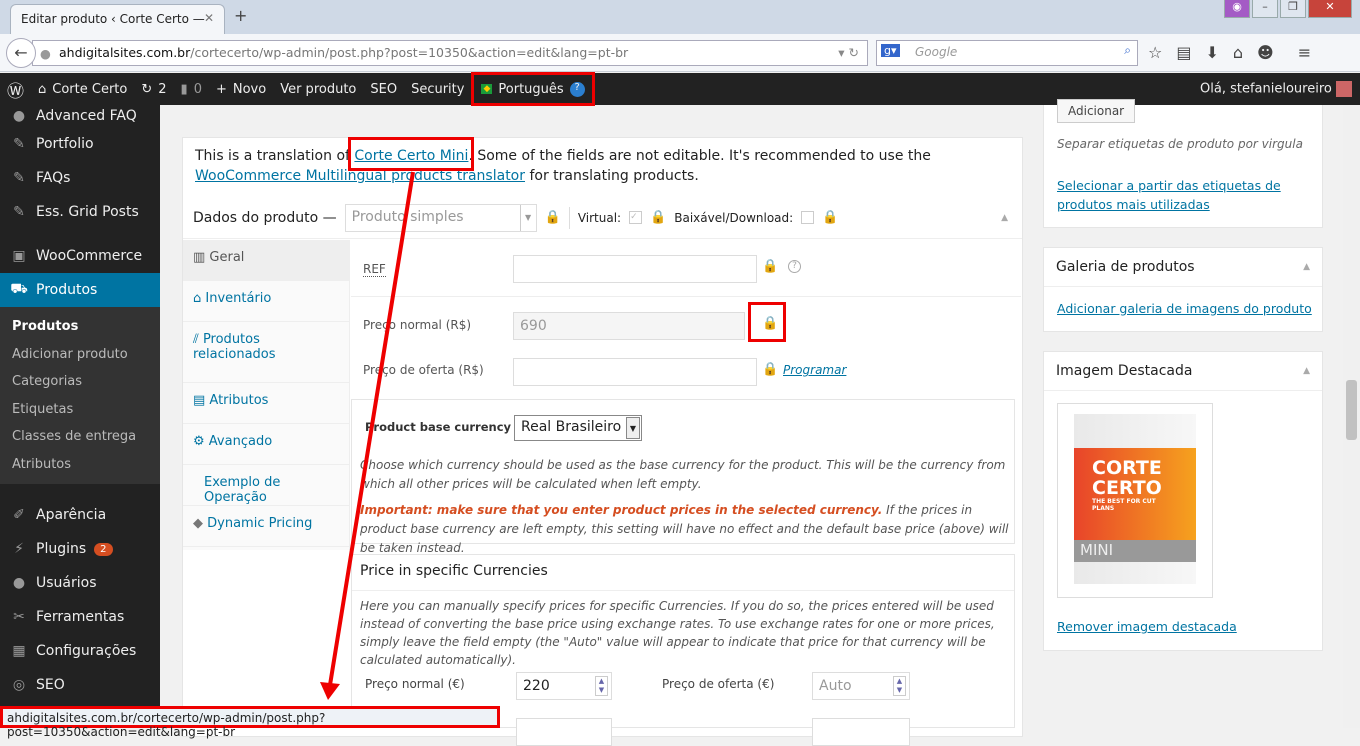  Describe the element at coordinates (1183, 267) in the screenshot. I see `gallery-title: Galeria de produtos` at that location.